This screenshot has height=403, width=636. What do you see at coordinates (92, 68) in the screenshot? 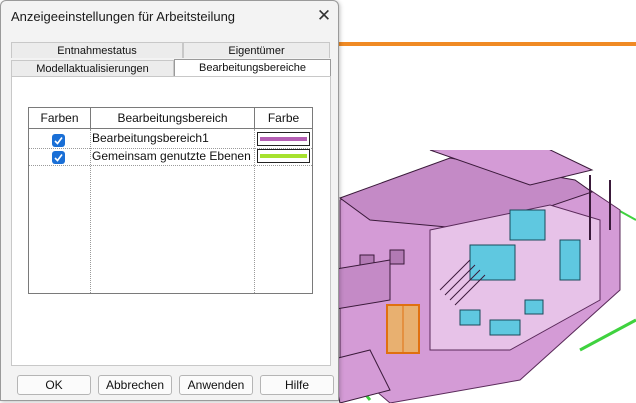
I see `tab-modellaktualisierungen: Modellaktualisierungen` at bounding box center [92, 68].